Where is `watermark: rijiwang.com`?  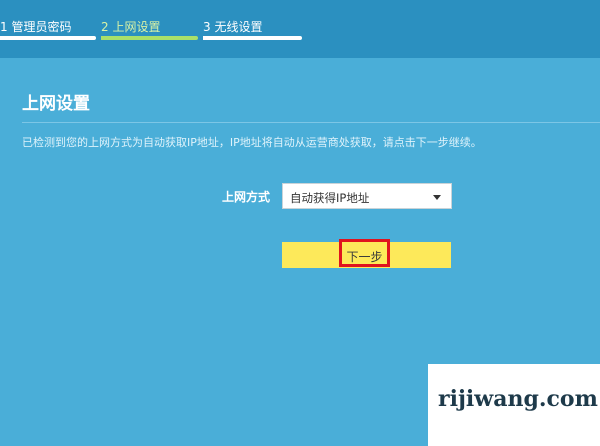
watermark: rijiwang.com is located at coordinates (514, 405).